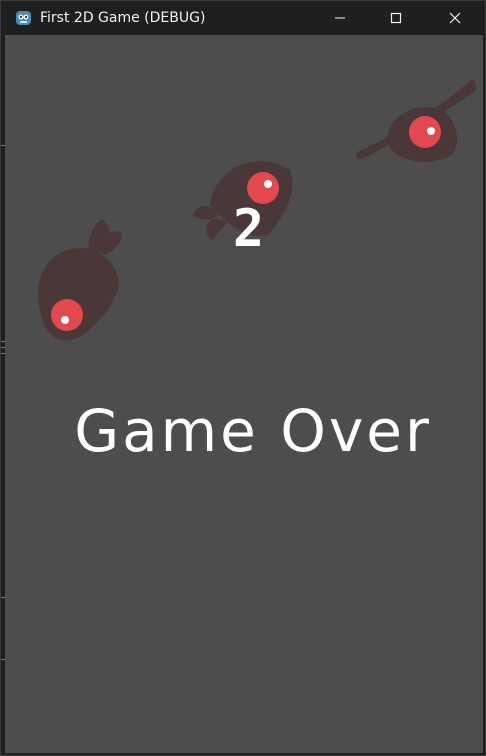  I want to click on score-label: 2, so click(249, 229).